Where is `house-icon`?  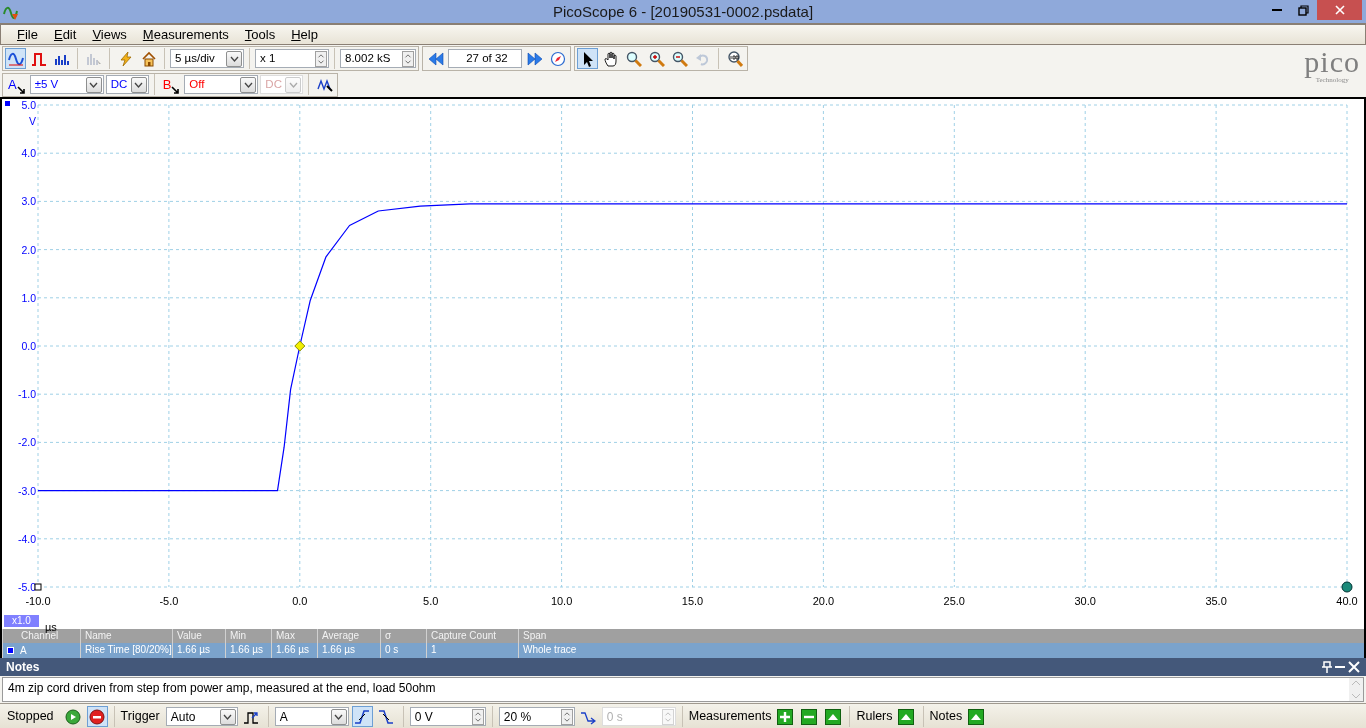
house-icon is located at coordinates (148, 58).